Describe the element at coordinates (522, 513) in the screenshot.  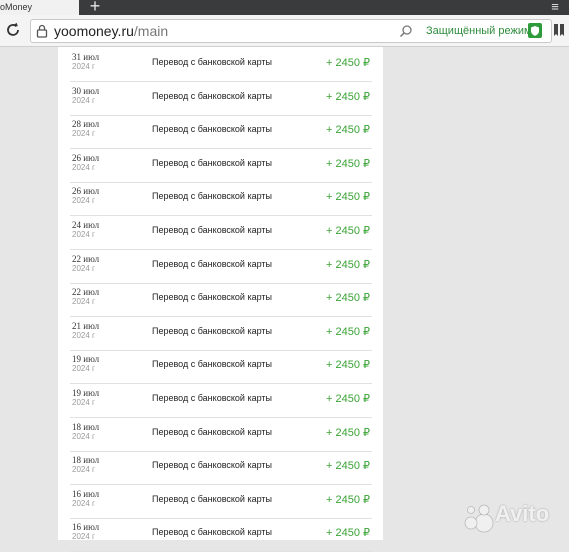
I see `avito-watermark-text: Avito` at that location.